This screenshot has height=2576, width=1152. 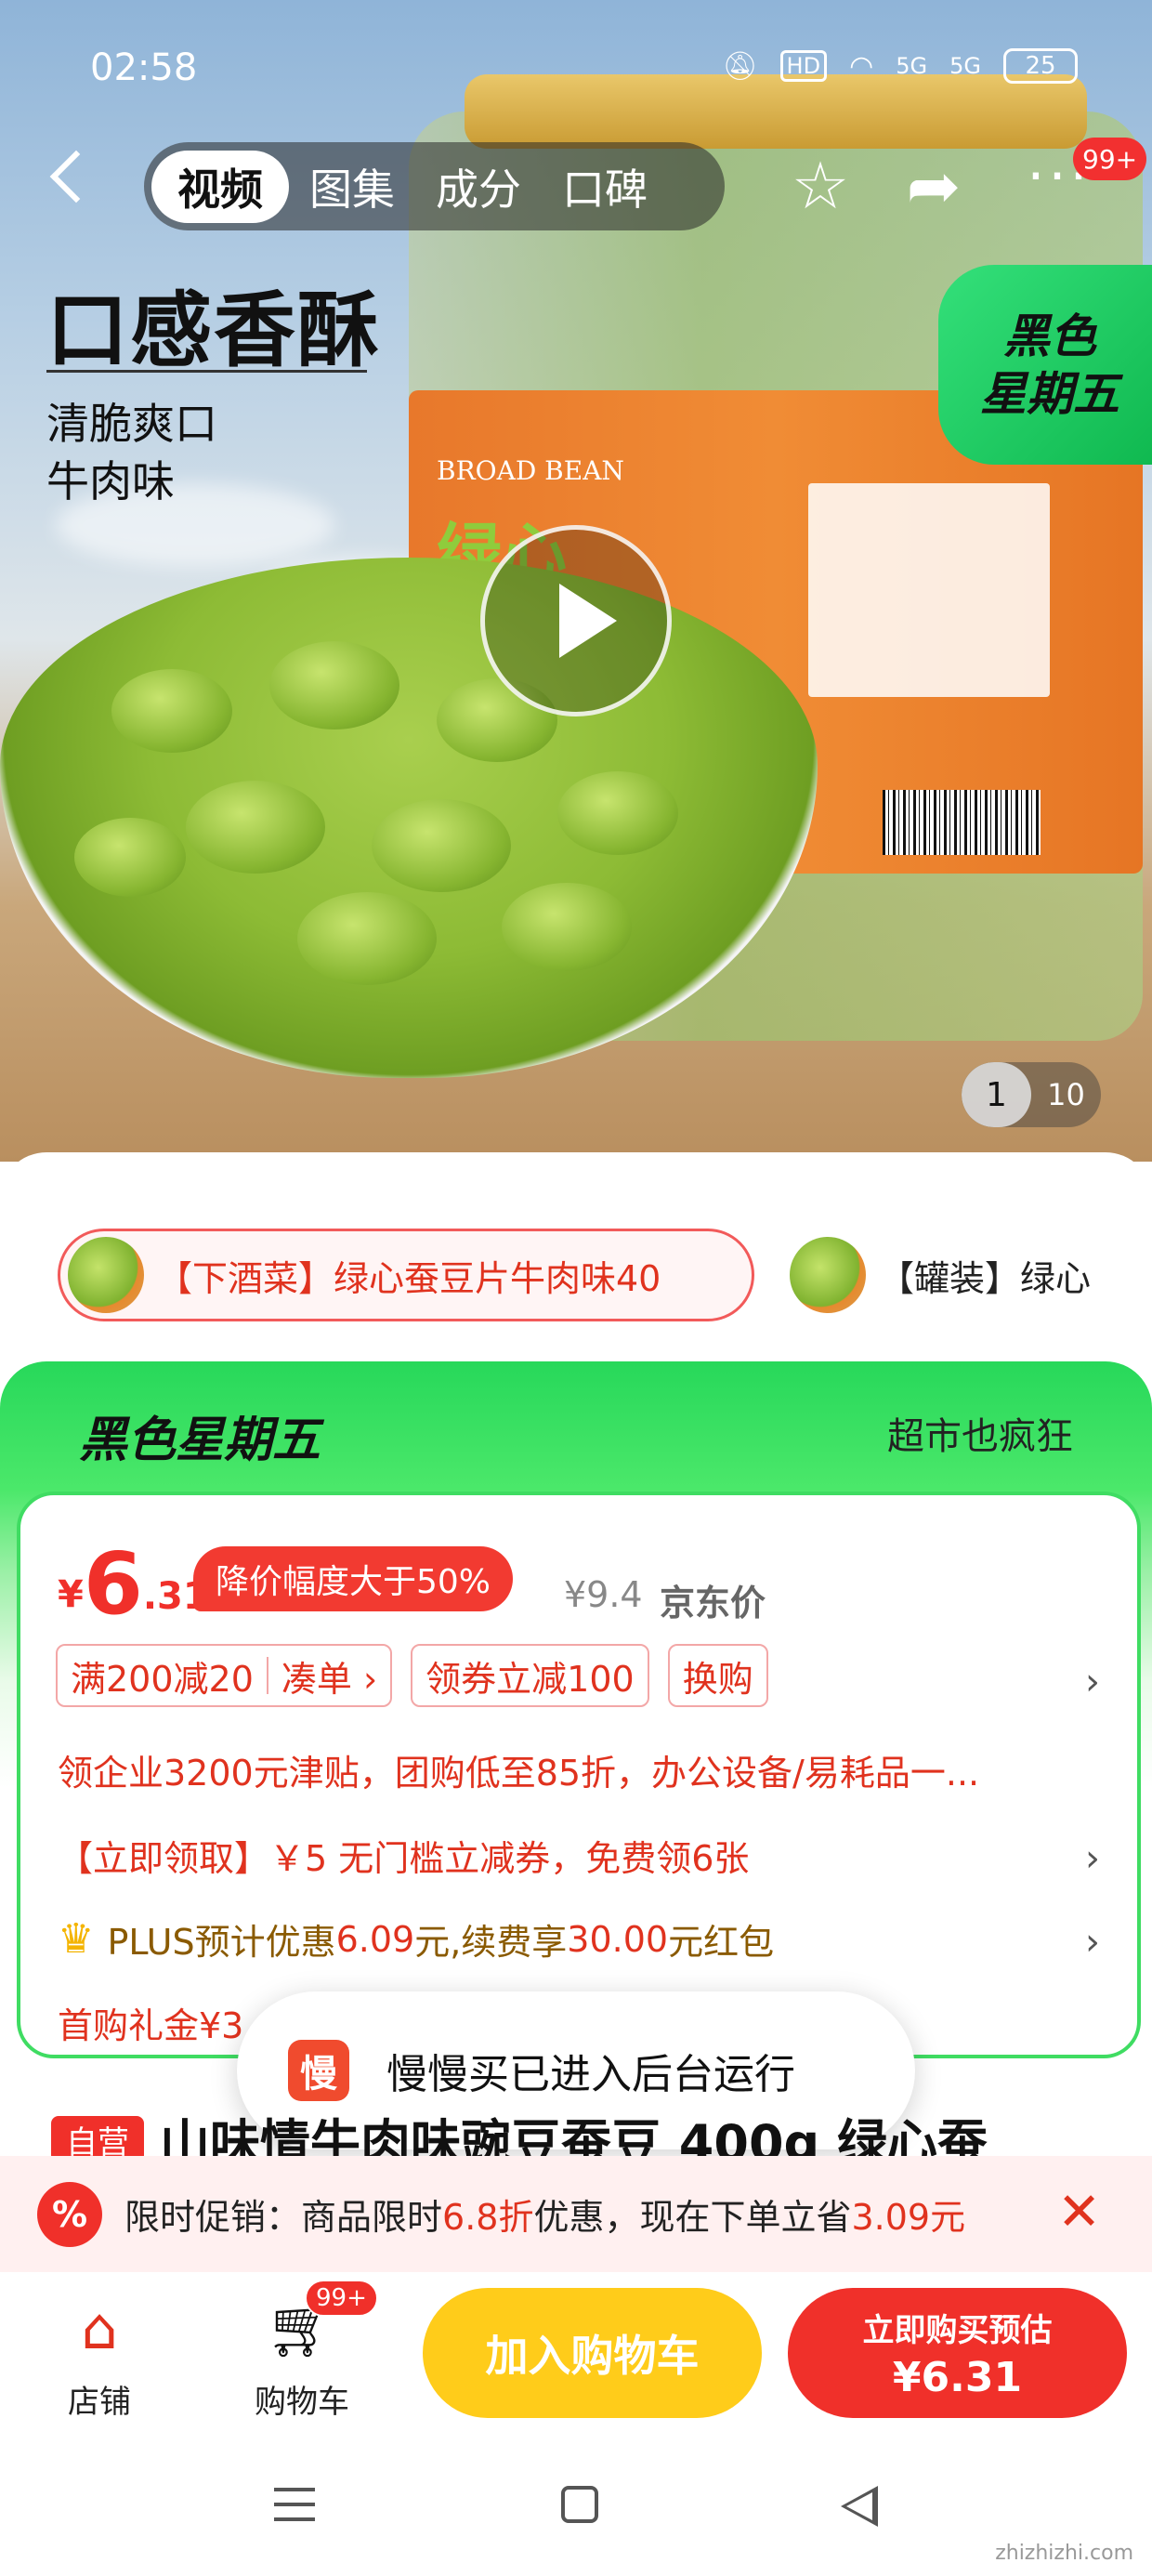 I want to click on battery-icon: 25, so click(x=1040, y=66).